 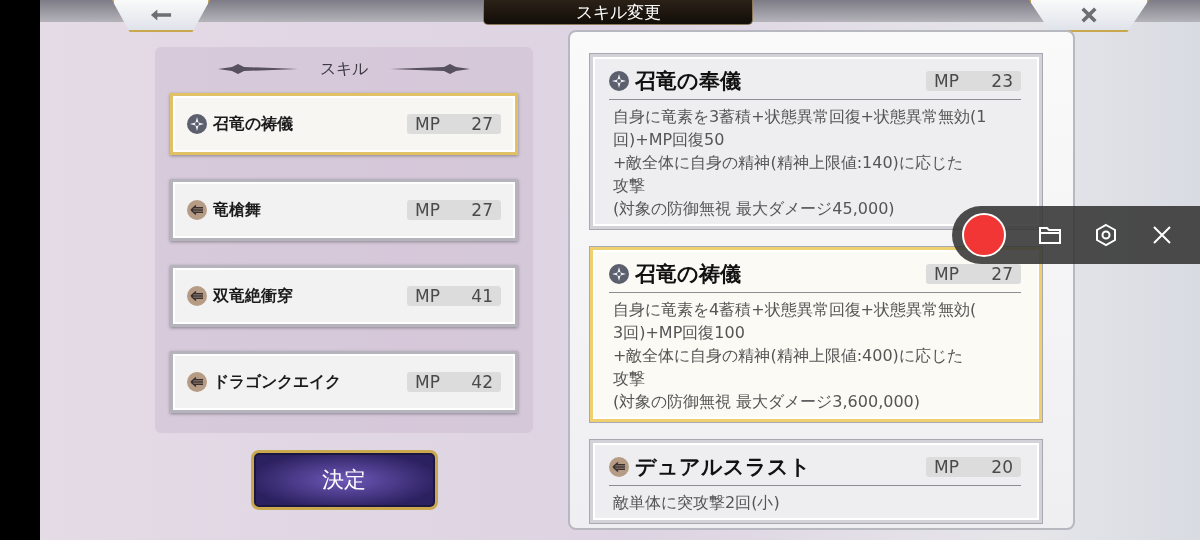 I want to click on left-arrow-icon, so click(x=161, y=15).